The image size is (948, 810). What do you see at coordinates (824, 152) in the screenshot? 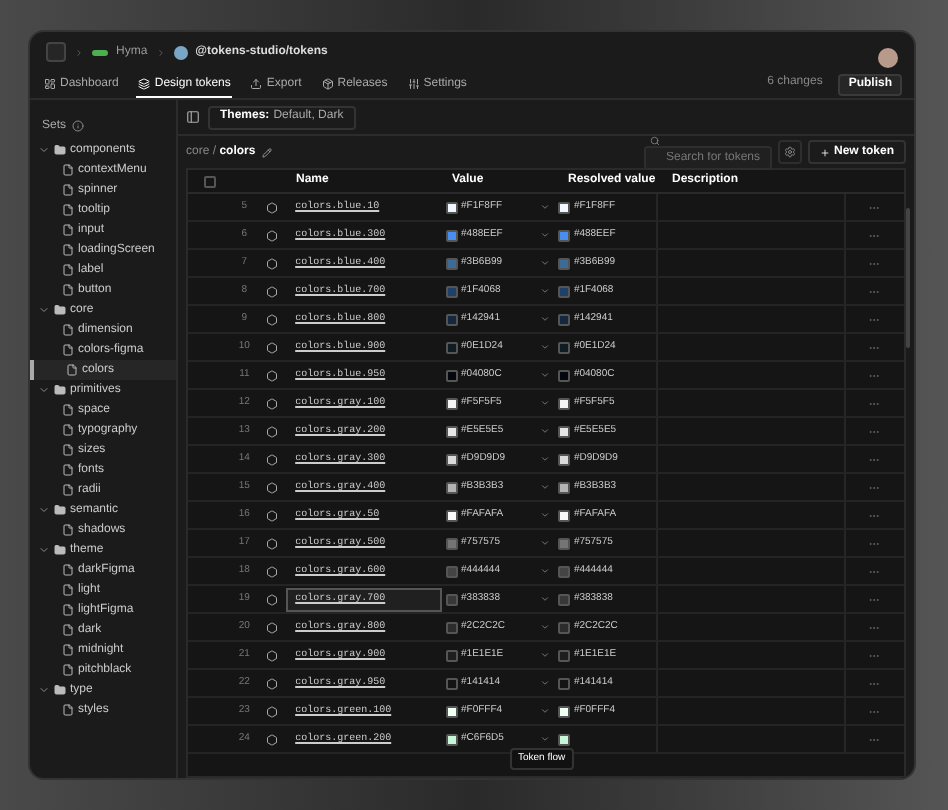
I see `plus-icon` at bounding box center [824, 152].